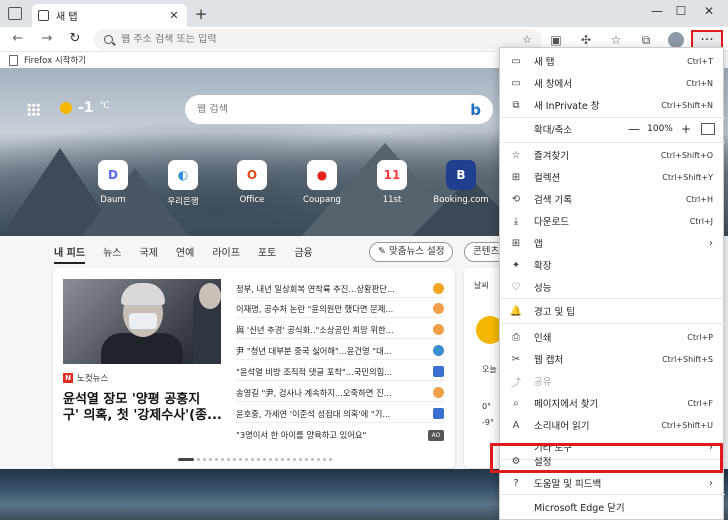 The width and height of the screenshot is (728, 520). What do you see at coordinates (516, 243) in the screenshot?
I see `apps-icon: ⊞` at bounding box center [516, 243].